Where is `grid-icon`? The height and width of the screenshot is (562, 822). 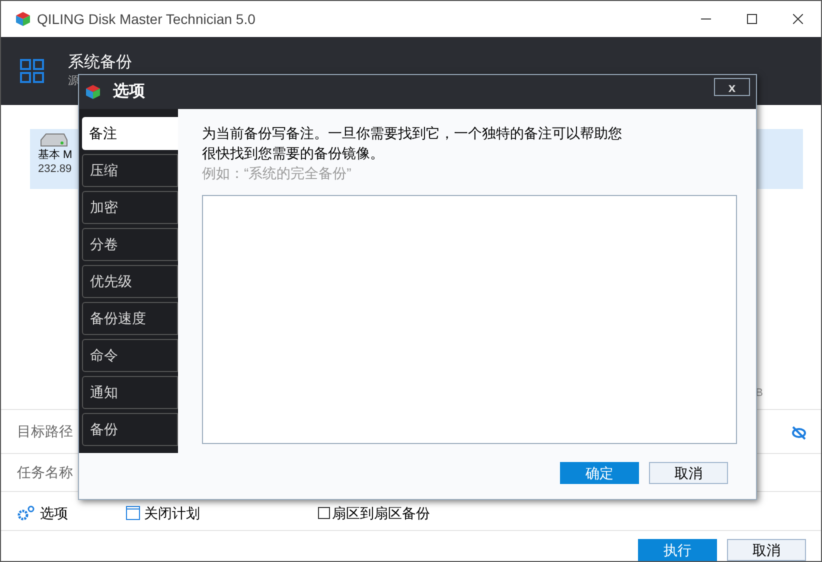 grid-icon is located at coordinates (32, 71).